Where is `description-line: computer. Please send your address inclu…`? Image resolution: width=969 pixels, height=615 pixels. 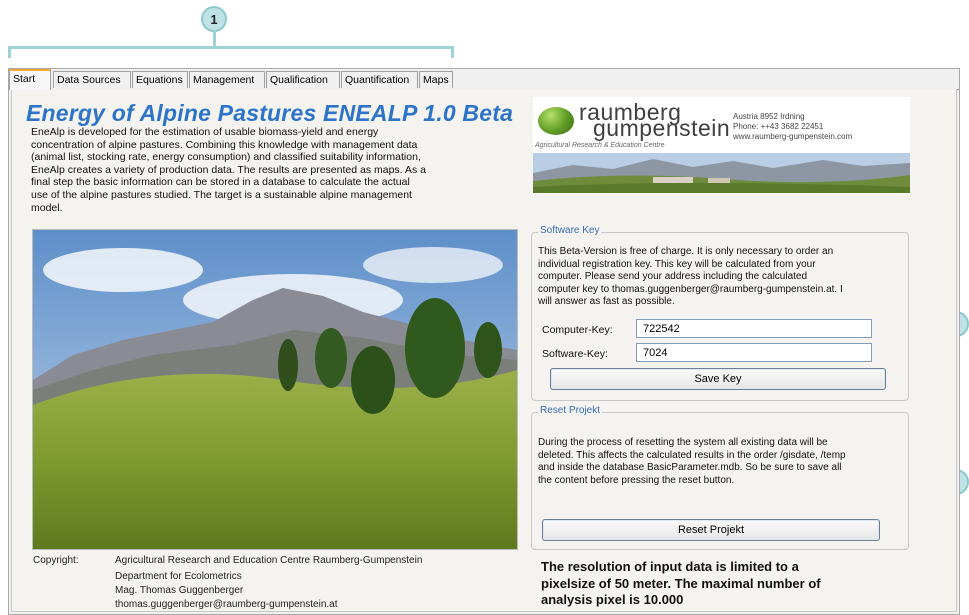 description-line: computer. Please send your address inclu… is located at coordinates (673, 276).